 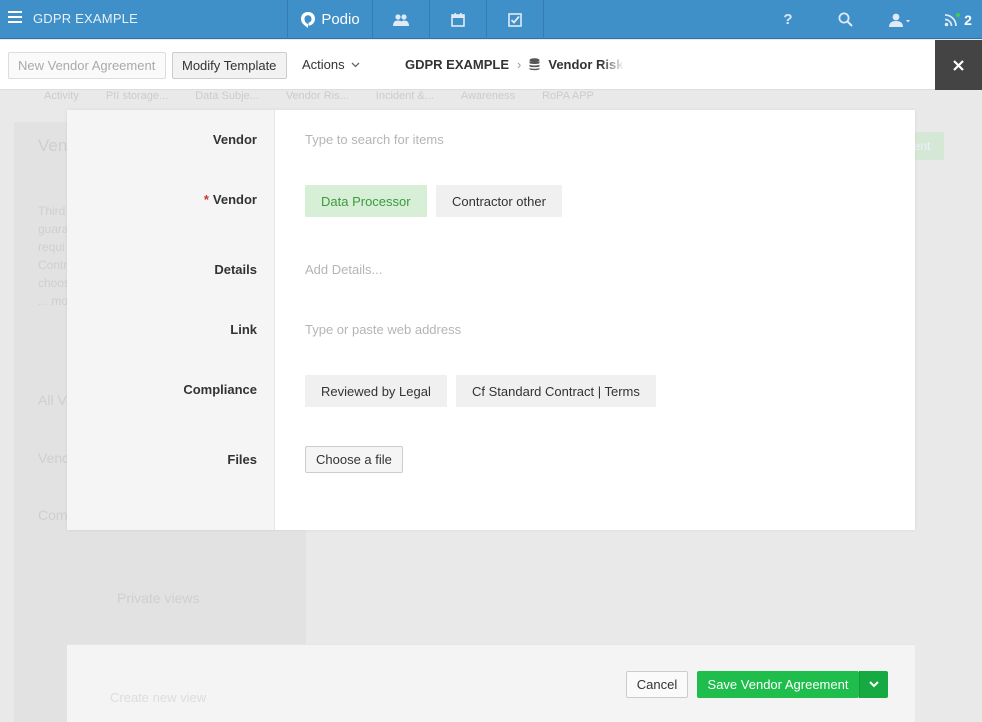 What do you see at coordinates (376, 391) in the screenshot?
I see `compliance-option-reviewed-by-legal: Reviewed by Legal` at bounding box center [376, 391].